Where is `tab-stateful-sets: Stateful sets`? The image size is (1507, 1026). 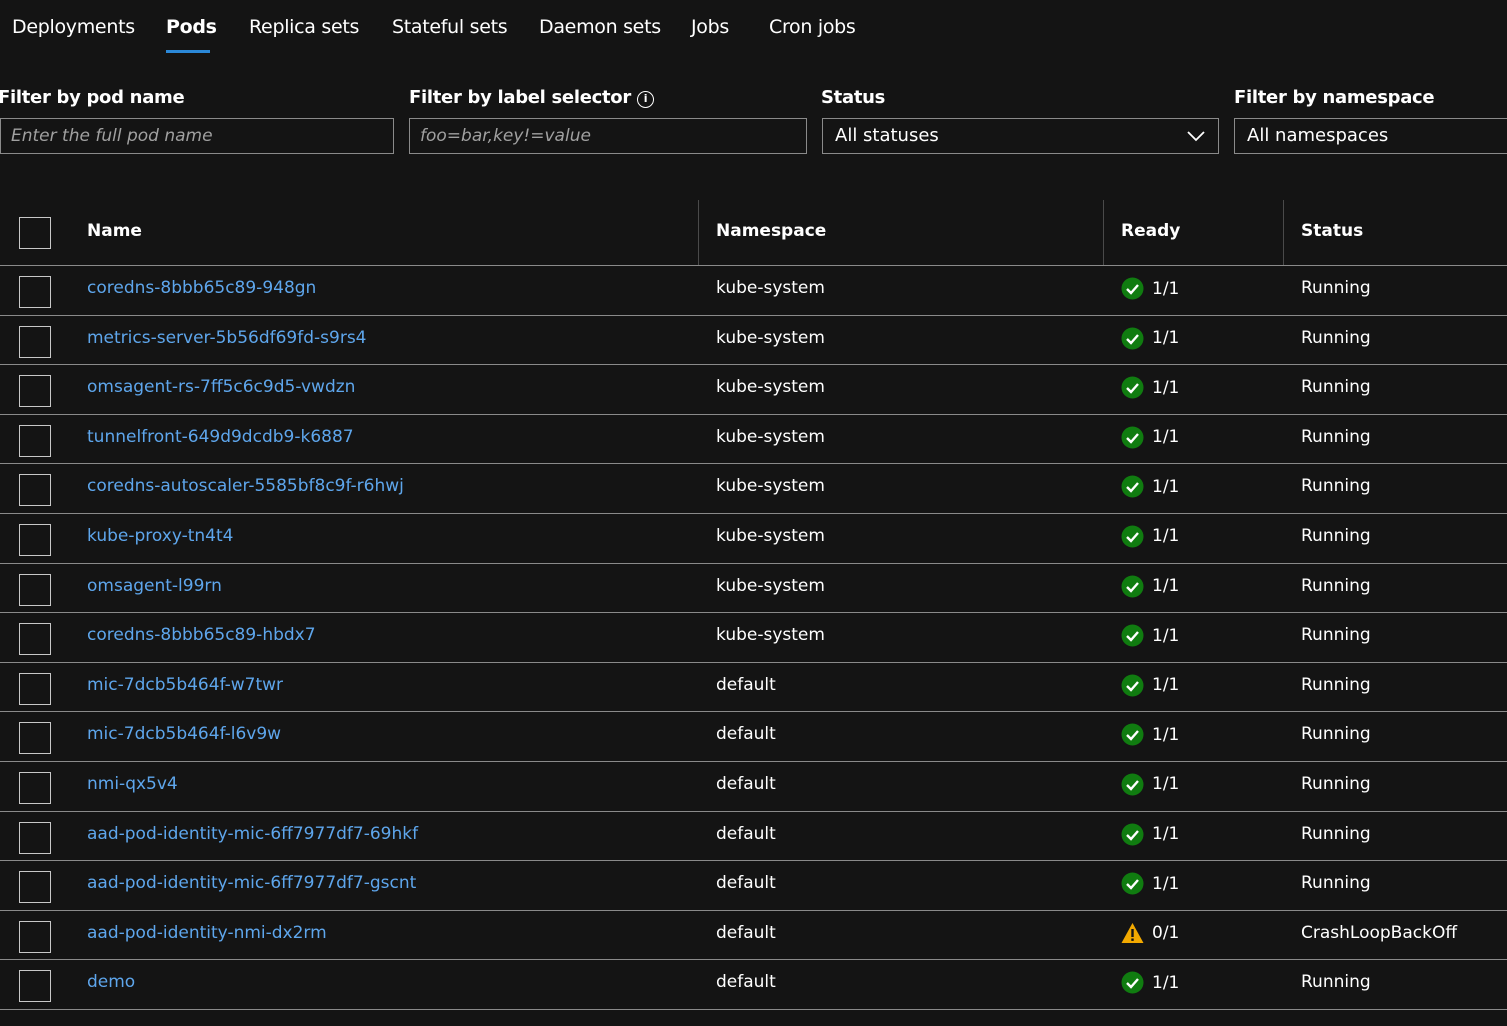 tab-stateful-sets: Stateful sets is located at coordinates (450, 27).